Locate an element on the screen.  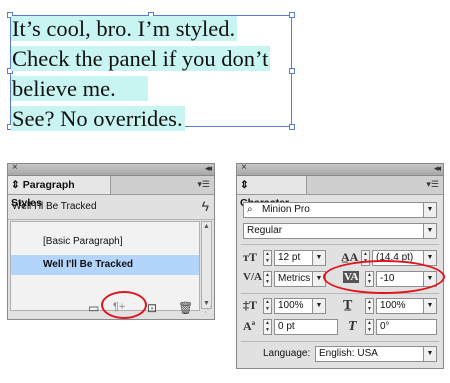
font-family-field: ⌕ Minion Pro ▼ is located at coordinates (340, 210).